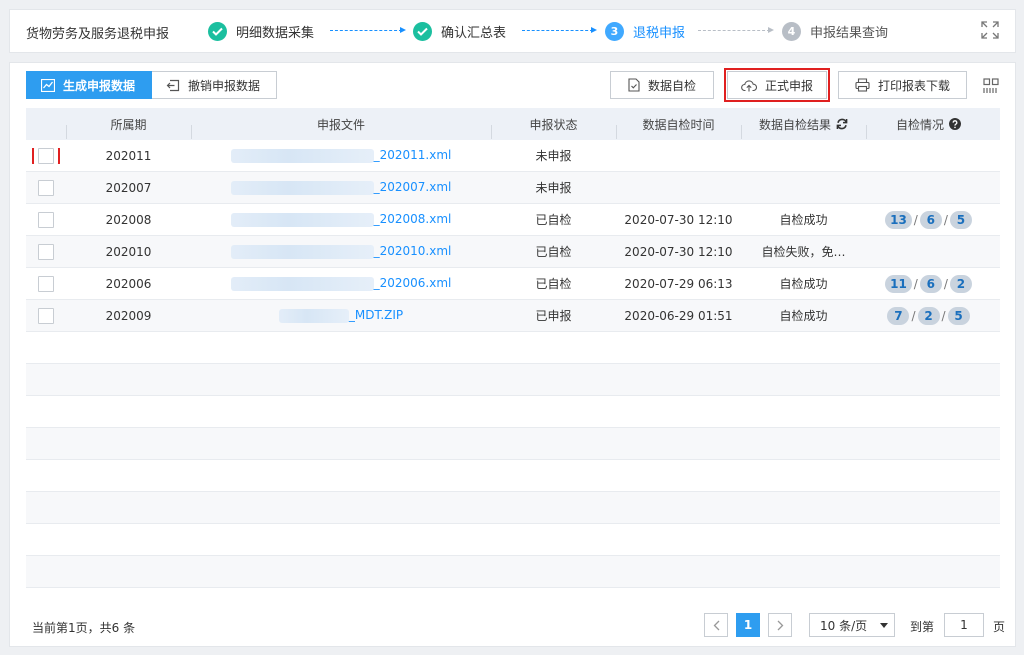 Image resolution: width=1024 pixels, height=655 pixels. I want to click on expand-icon, so click(990, 30).